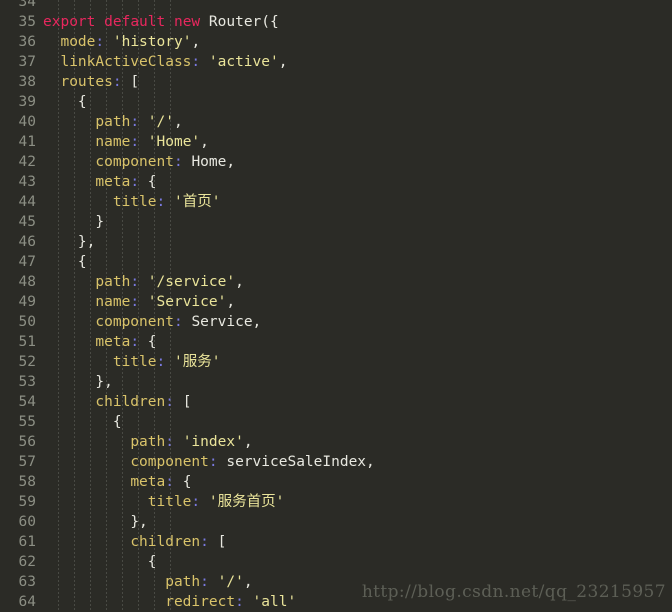  Describe the element at coordinates (336, 562) in the screenshot. I see `code-line: 62 {` at that location.